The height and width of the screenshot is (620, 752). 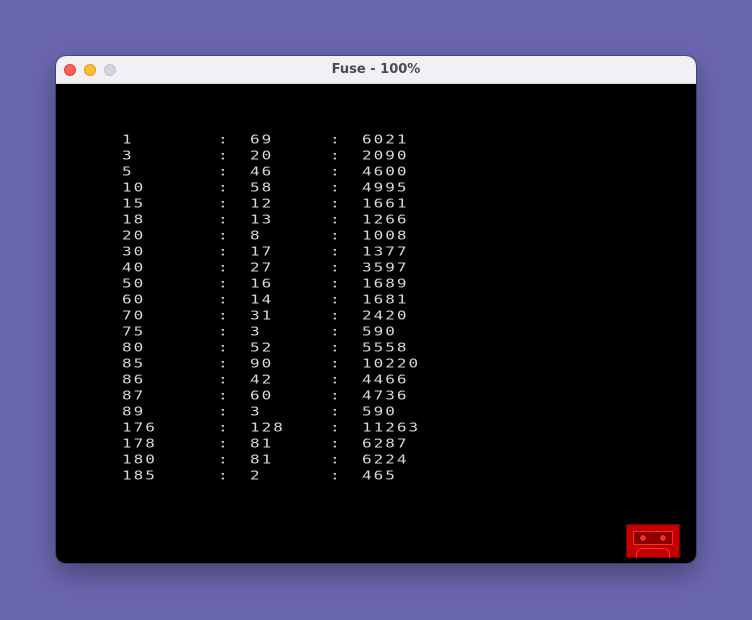 What do you see at coordinates (134, 299) in the screenshot?
I see `row-value-a: 60` at bounding box center [134, 299].